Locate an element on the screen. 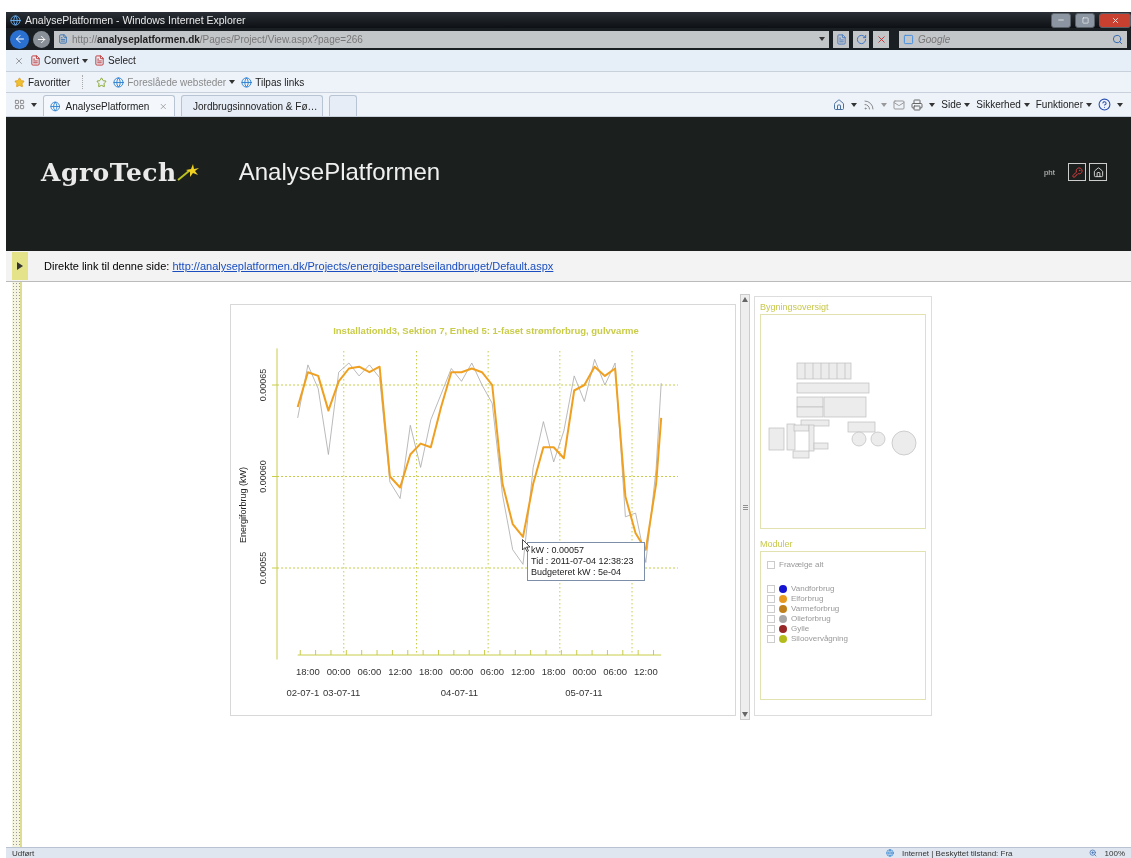 The image size is (1131, 858). maximize-icon is located at coordinates (1085, 20).